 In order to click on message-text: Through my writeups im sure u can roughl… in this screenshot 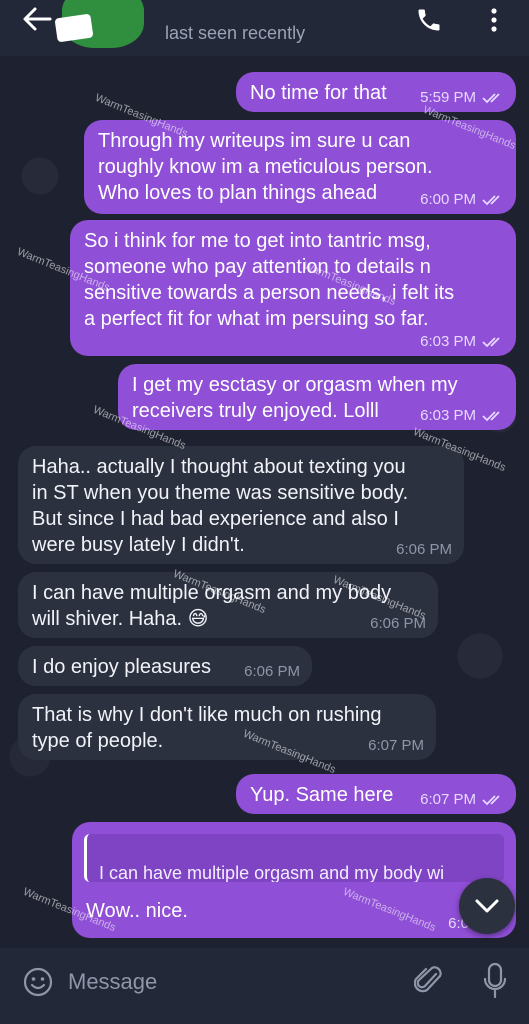, I will do `click(265, 167)`.